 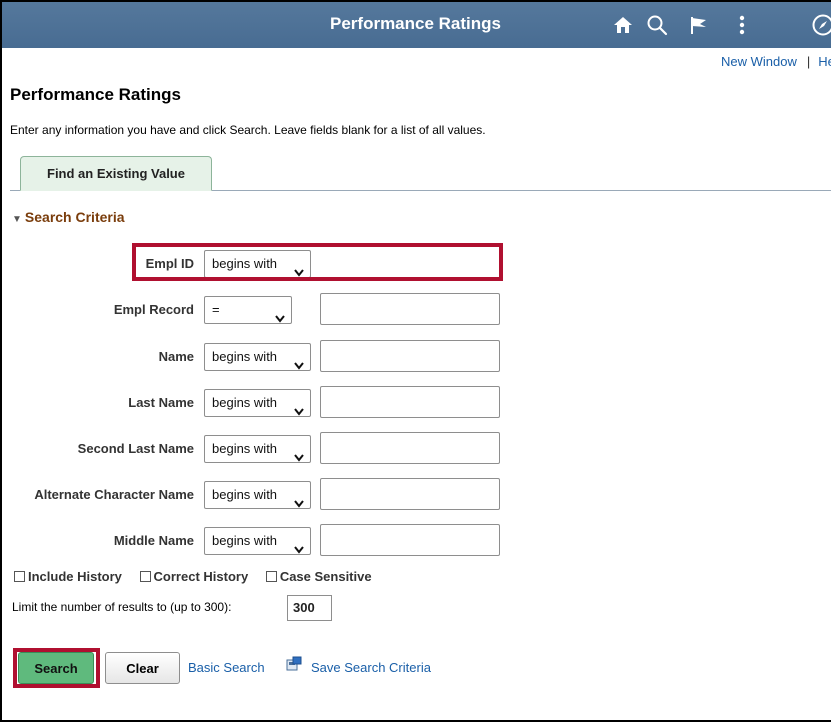 I want to click on banner-title: Performance Ratings, so click(x=415, y=23).